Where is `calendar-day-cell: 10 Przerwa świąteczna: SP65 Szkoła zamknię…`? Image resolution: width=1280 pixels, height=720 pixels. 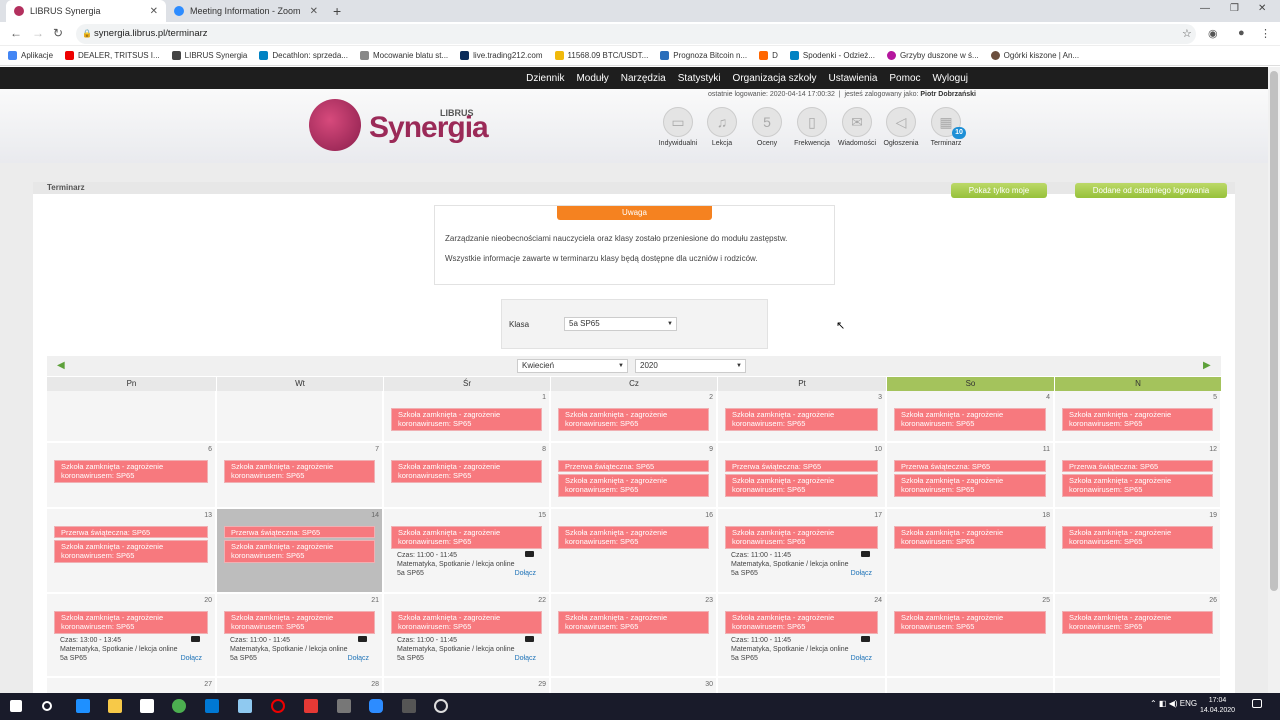 calendar-day-cell: 10 Przerwa świąteczna: SP65 Szkoła zamknię… is located at coordinates (802, 475).